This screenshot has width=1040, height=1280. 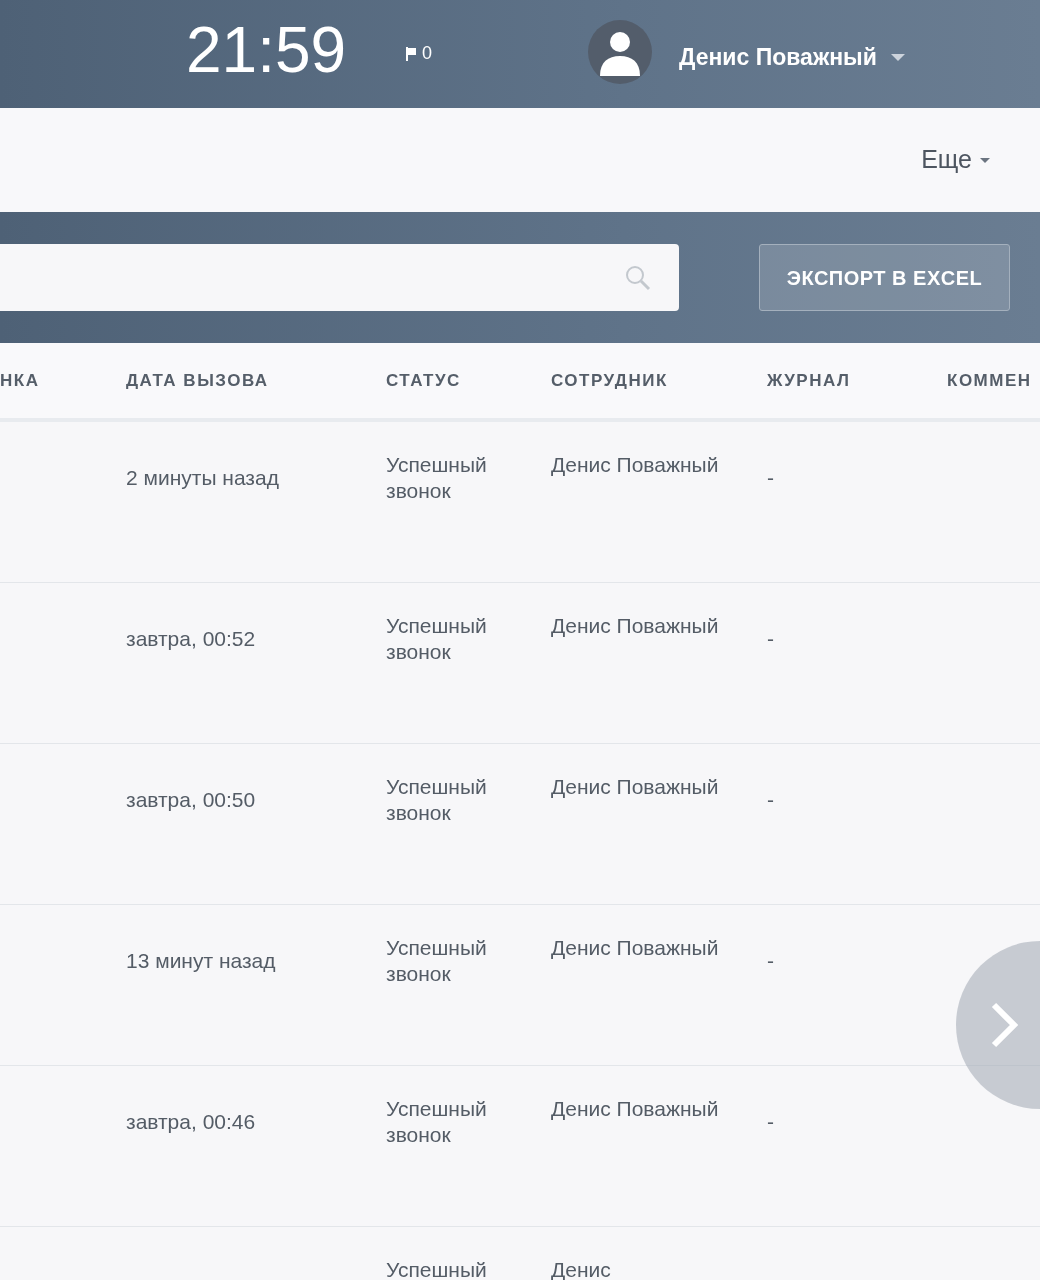 What do you see at coordinates (191, 639) in the screenshot?
I see `table-cell-text: завтра, 00:52` at bounding box center [191, 639].